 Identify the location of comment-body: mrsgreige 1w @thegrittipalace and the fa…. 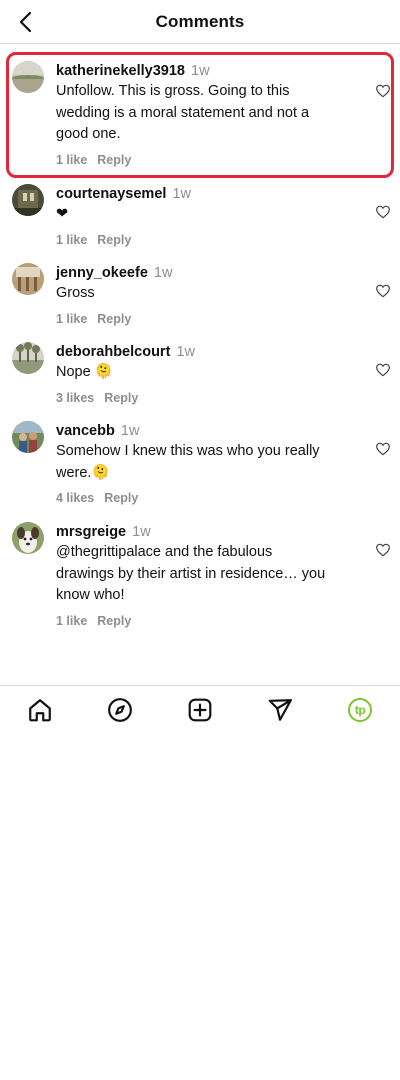
(191, 575).